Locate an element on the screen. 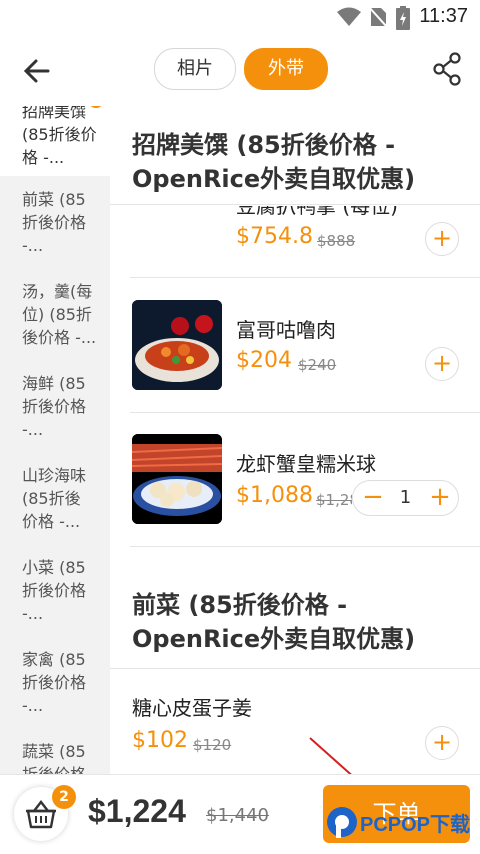 The height and width of the screenshot is (854, 480). increase-button: + is located at coordinates (440, 498).